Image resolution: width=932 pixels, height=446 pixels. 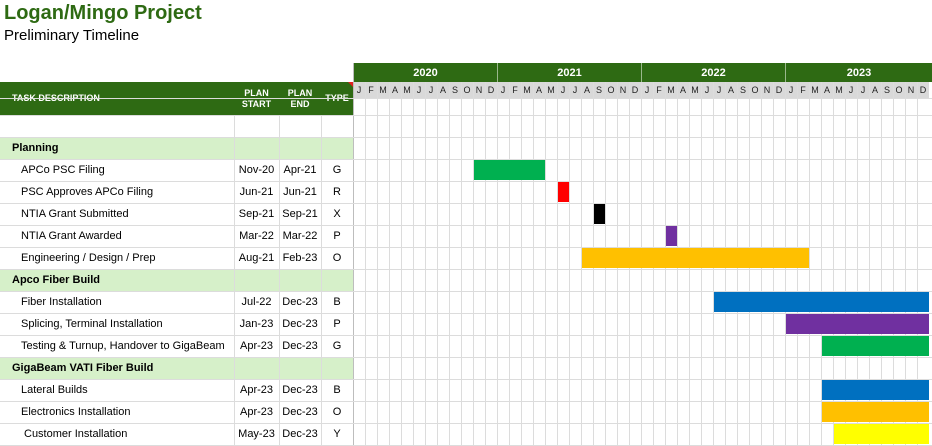 I want to click on plan-start: Mar-22, so click(x=256, y=236).